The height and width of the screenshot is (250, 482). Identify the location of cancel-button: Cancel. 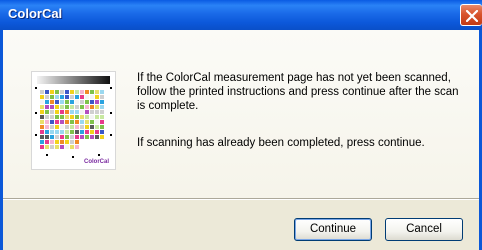
(424, 229).